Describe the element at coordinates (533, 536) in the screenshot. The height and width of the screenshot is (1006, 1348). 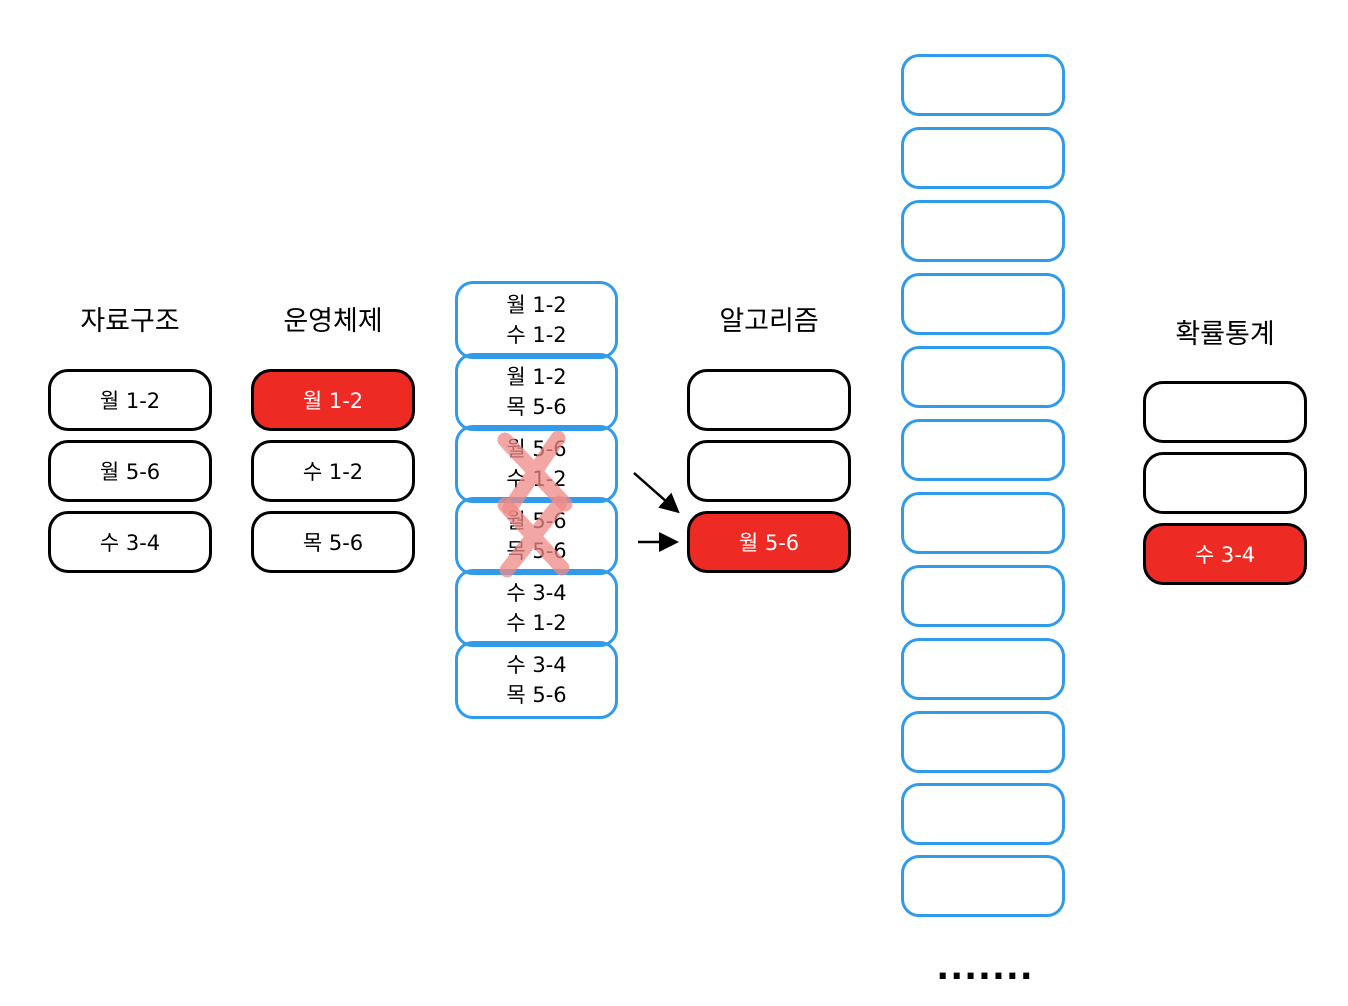
I see `cross-mark-icon` at that location.